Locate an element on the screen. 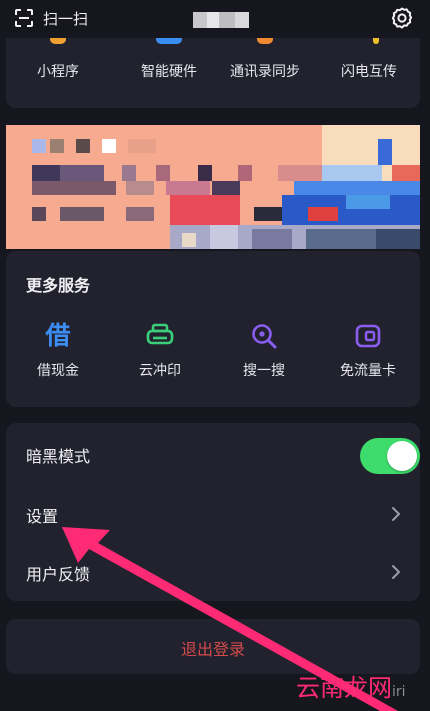 The width and height of the screenshot is (430, 711). contacts-sync-icon is located at coordinates (265, 41).